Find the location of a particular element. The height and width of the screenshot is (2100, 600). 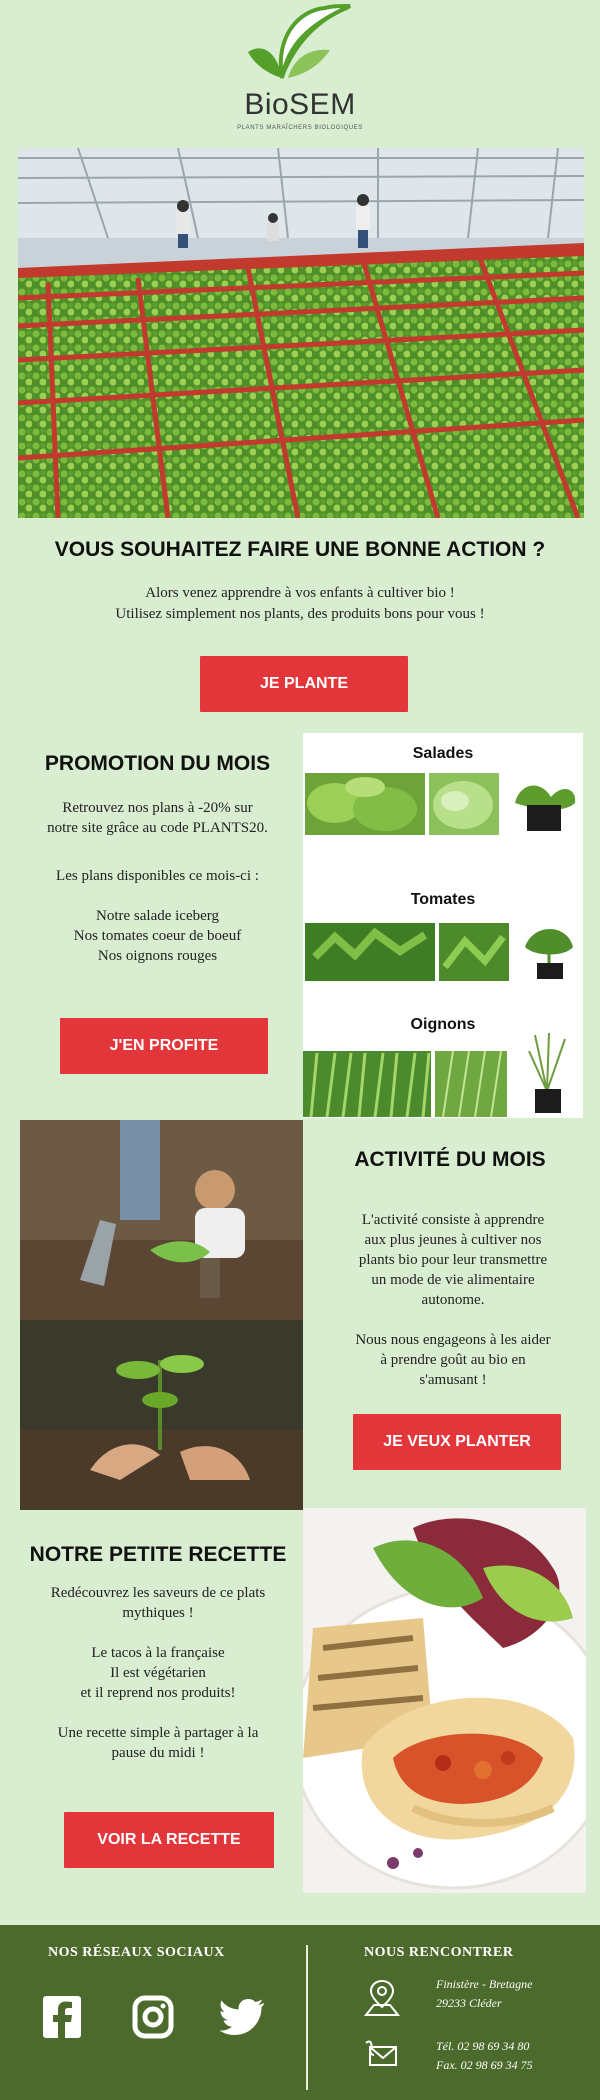

activity-line: autonome. is located at coordinates (453, 1300).